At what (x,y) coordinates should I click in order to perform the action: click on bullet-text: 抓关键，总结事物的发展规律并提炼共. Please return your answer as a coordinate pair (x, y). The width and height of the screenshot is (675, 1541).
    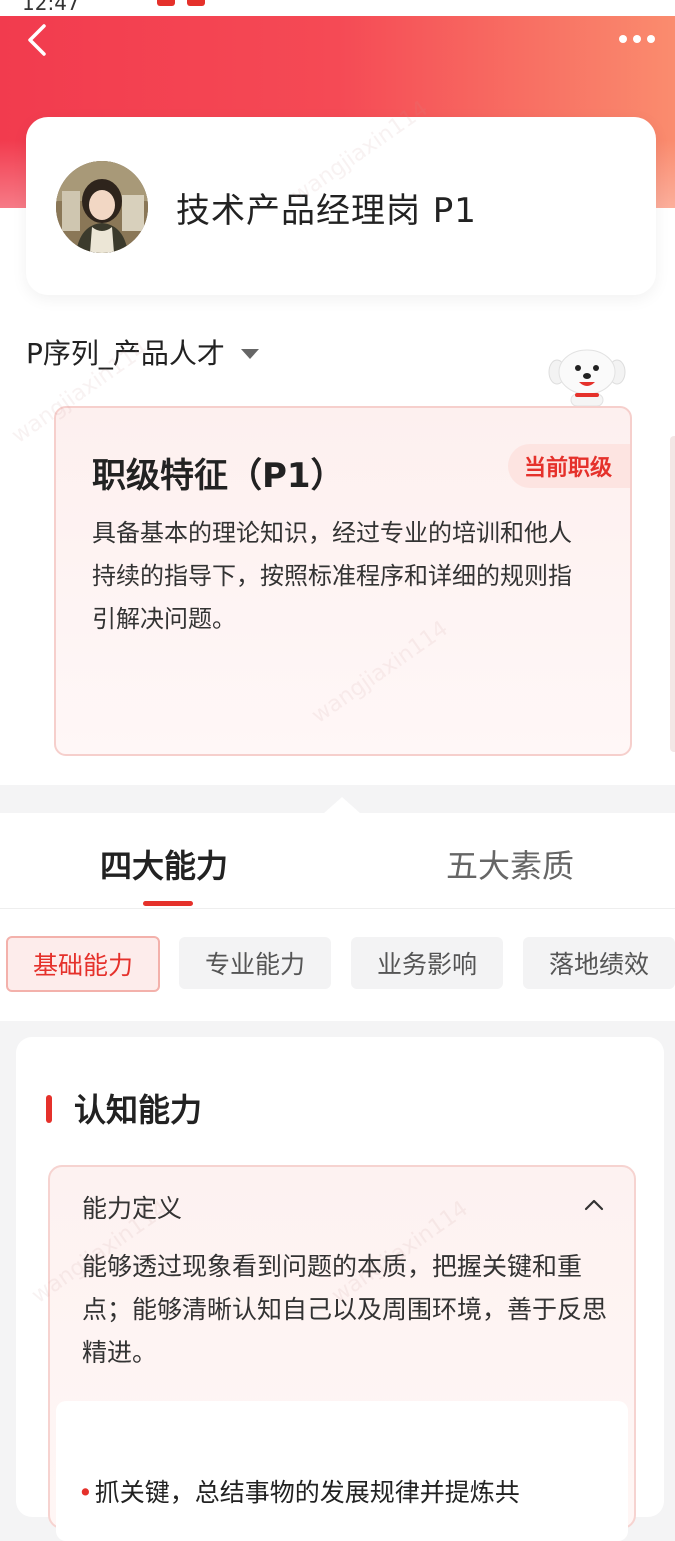
    Looking at the image, I should click on (307, 1492).